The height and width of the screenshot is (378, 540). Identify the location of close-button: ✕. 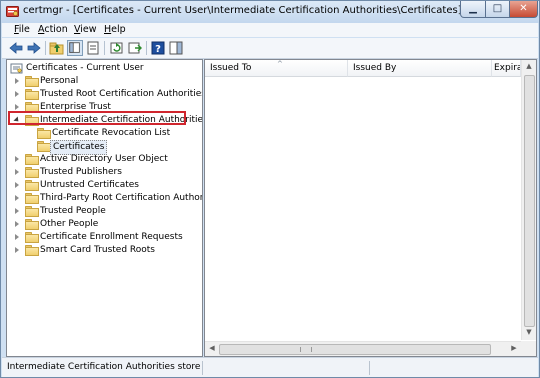
(523, 9).